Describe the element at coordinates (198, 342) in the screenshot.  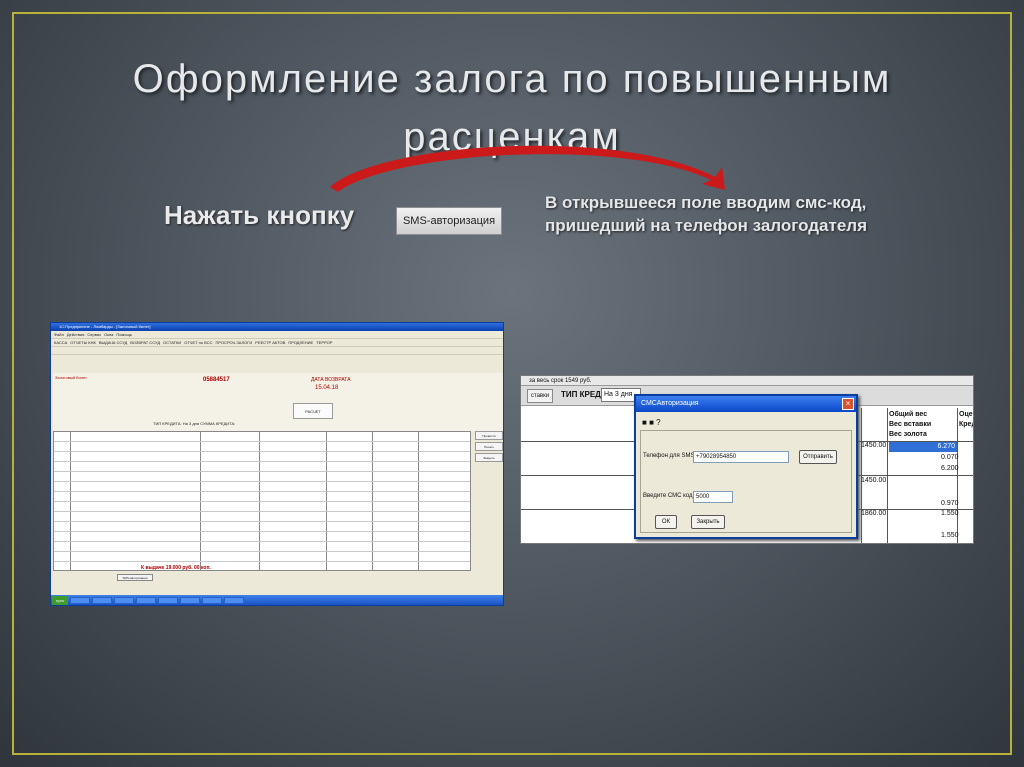
I see `toolbar-item: ОТЧЕТ по ВСС` at that location.